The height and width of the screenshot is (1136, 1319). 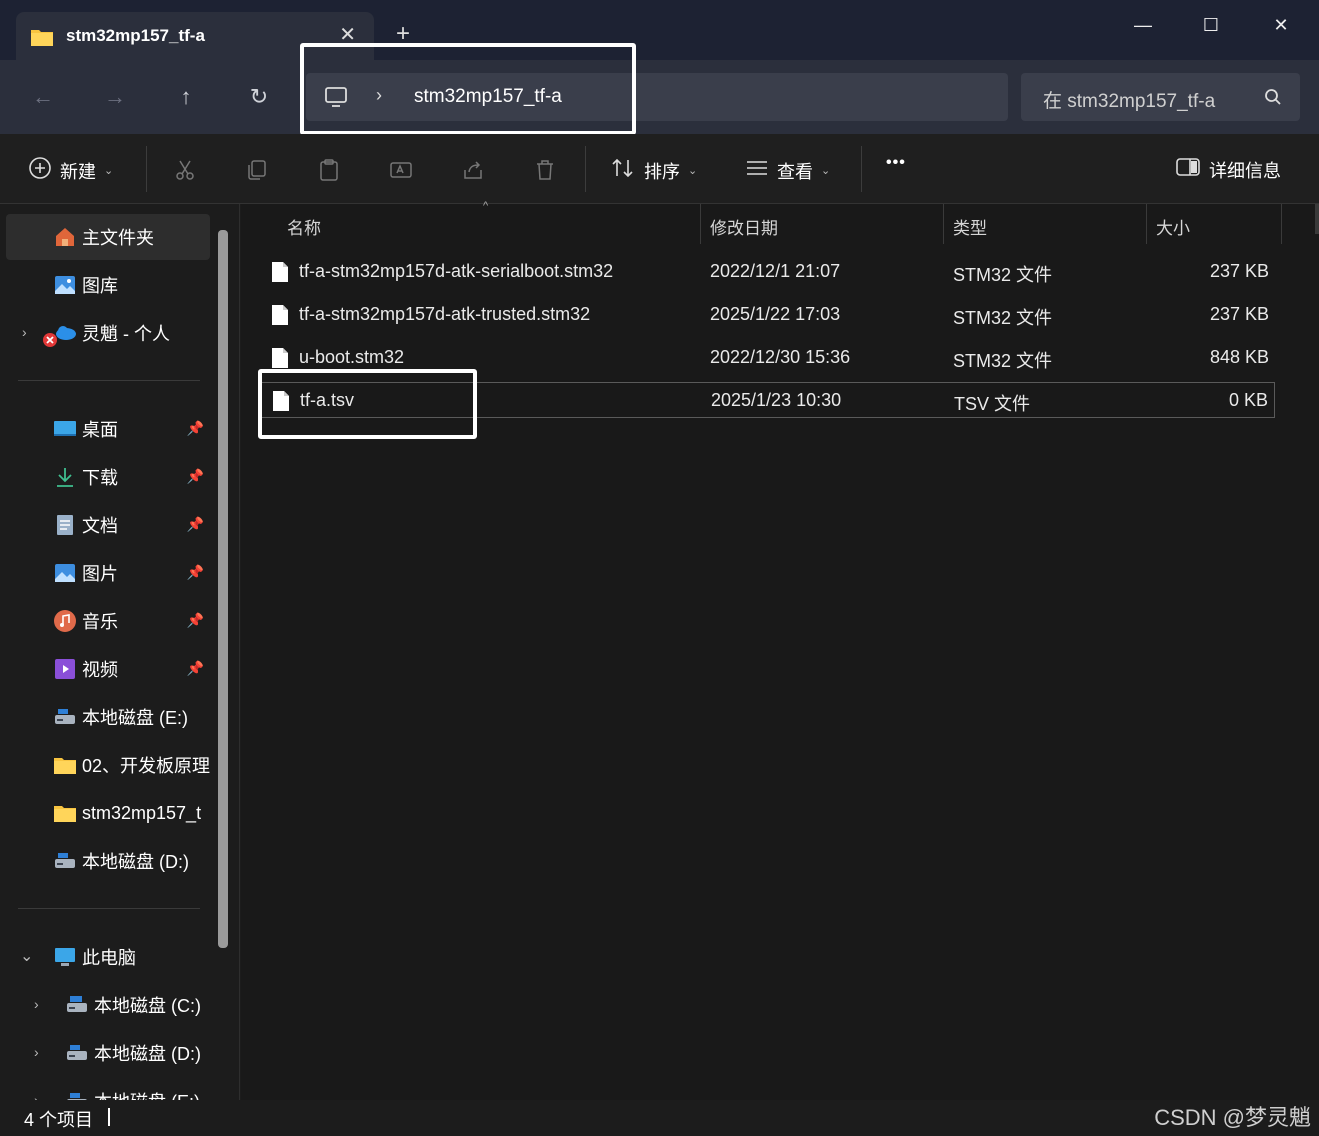 I want to click on copy-icon, so click(x=257, y=170).